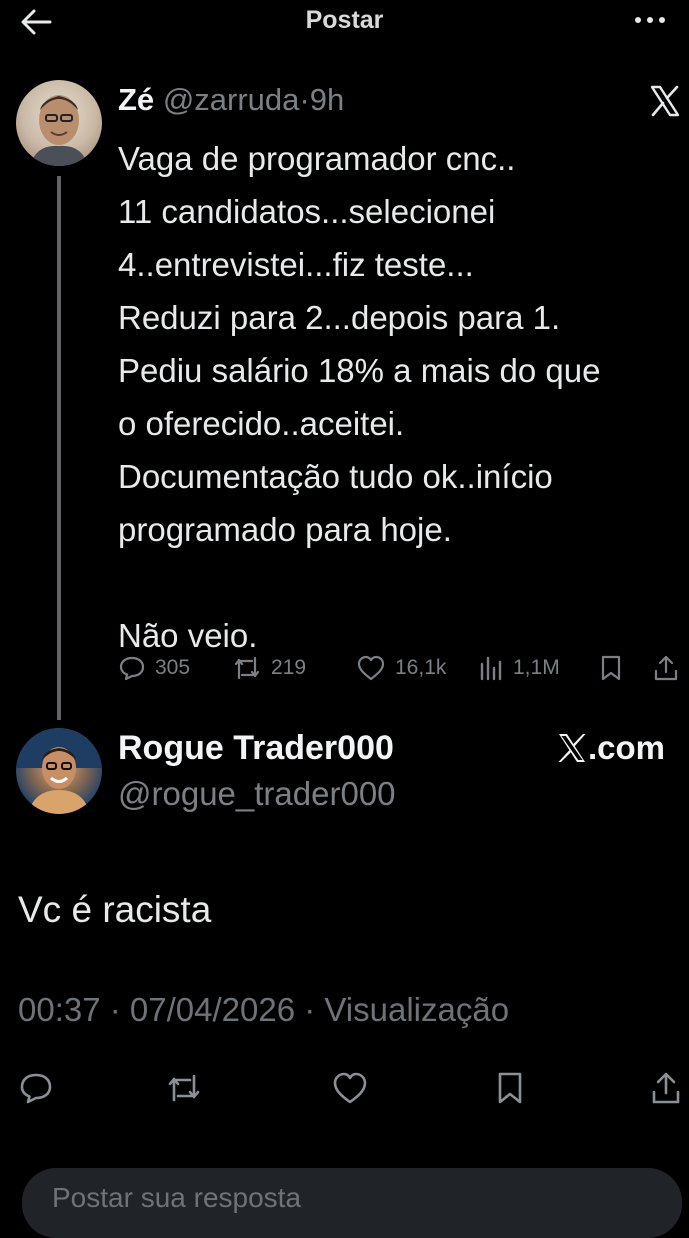 This screenshot has height=1238, width=689. Describe the element at coordinates (335, 476) in the screenshot. I see `tweet-line: Documentação tudo ok..início` at that location.